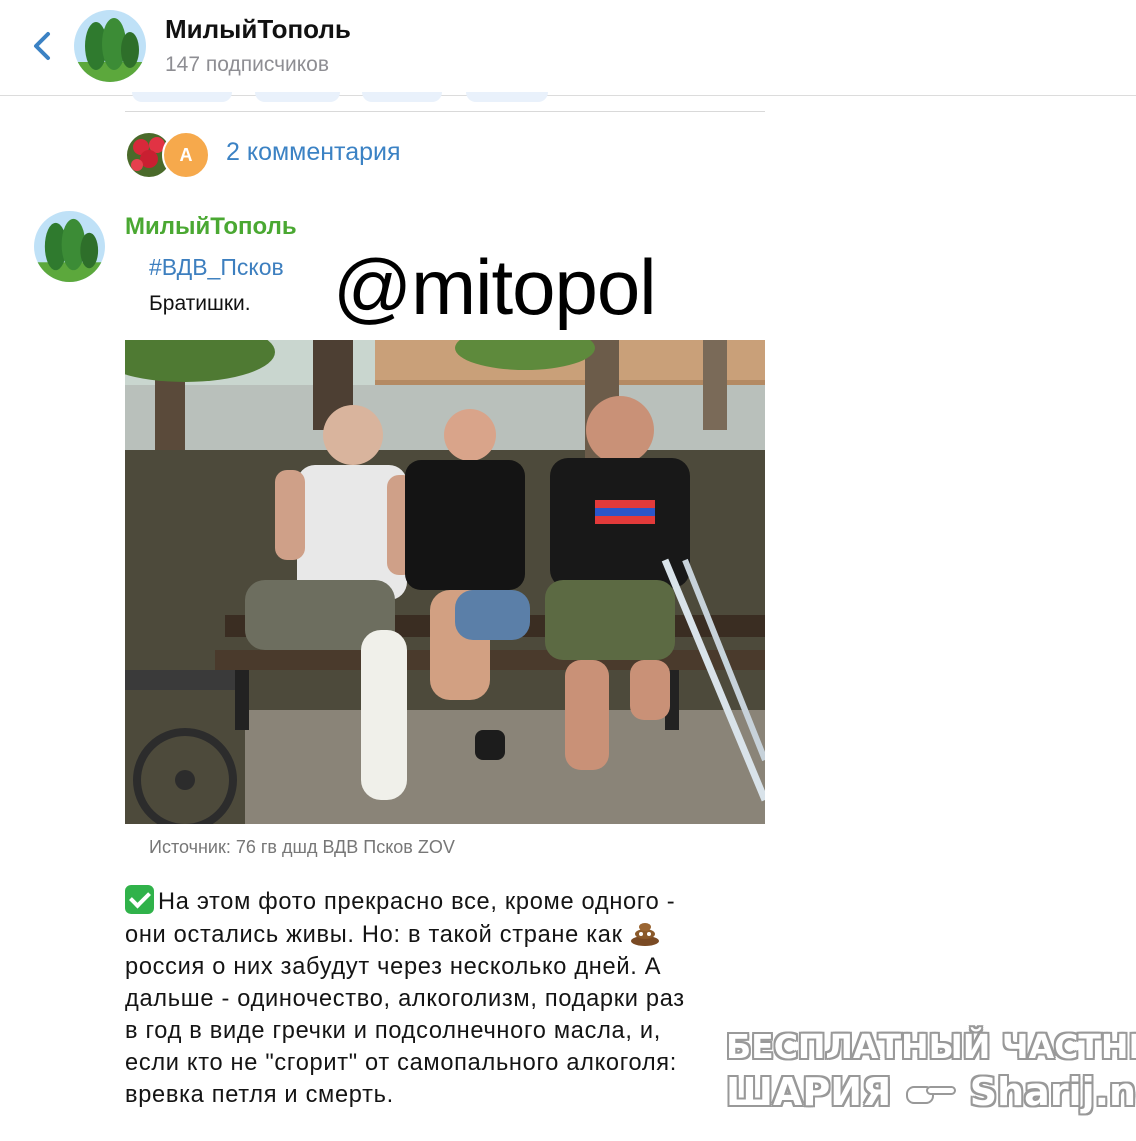  I want to click on image-watermark: @mitopol, so click(495, 288).